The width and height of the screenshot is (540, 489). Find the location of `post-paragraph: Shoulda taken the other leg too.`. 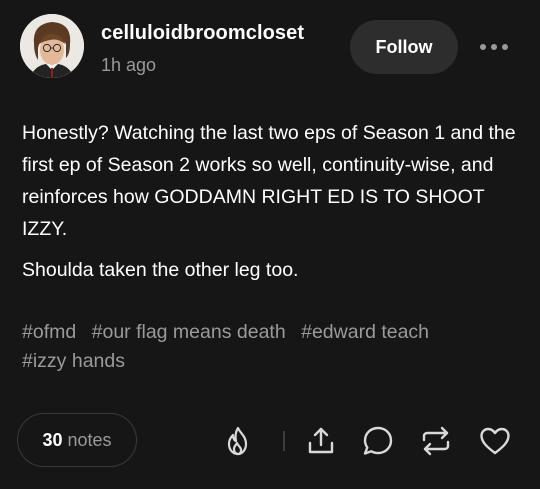

post-paragraph: Shoulda taken the other leg too. is located at coordinates (160, 270).